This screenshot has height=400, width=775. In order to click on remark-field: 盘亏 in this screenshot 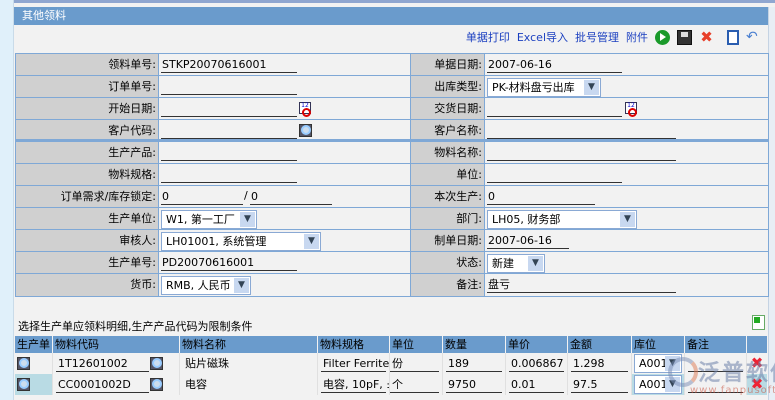, I will do `click(581, 285)`.